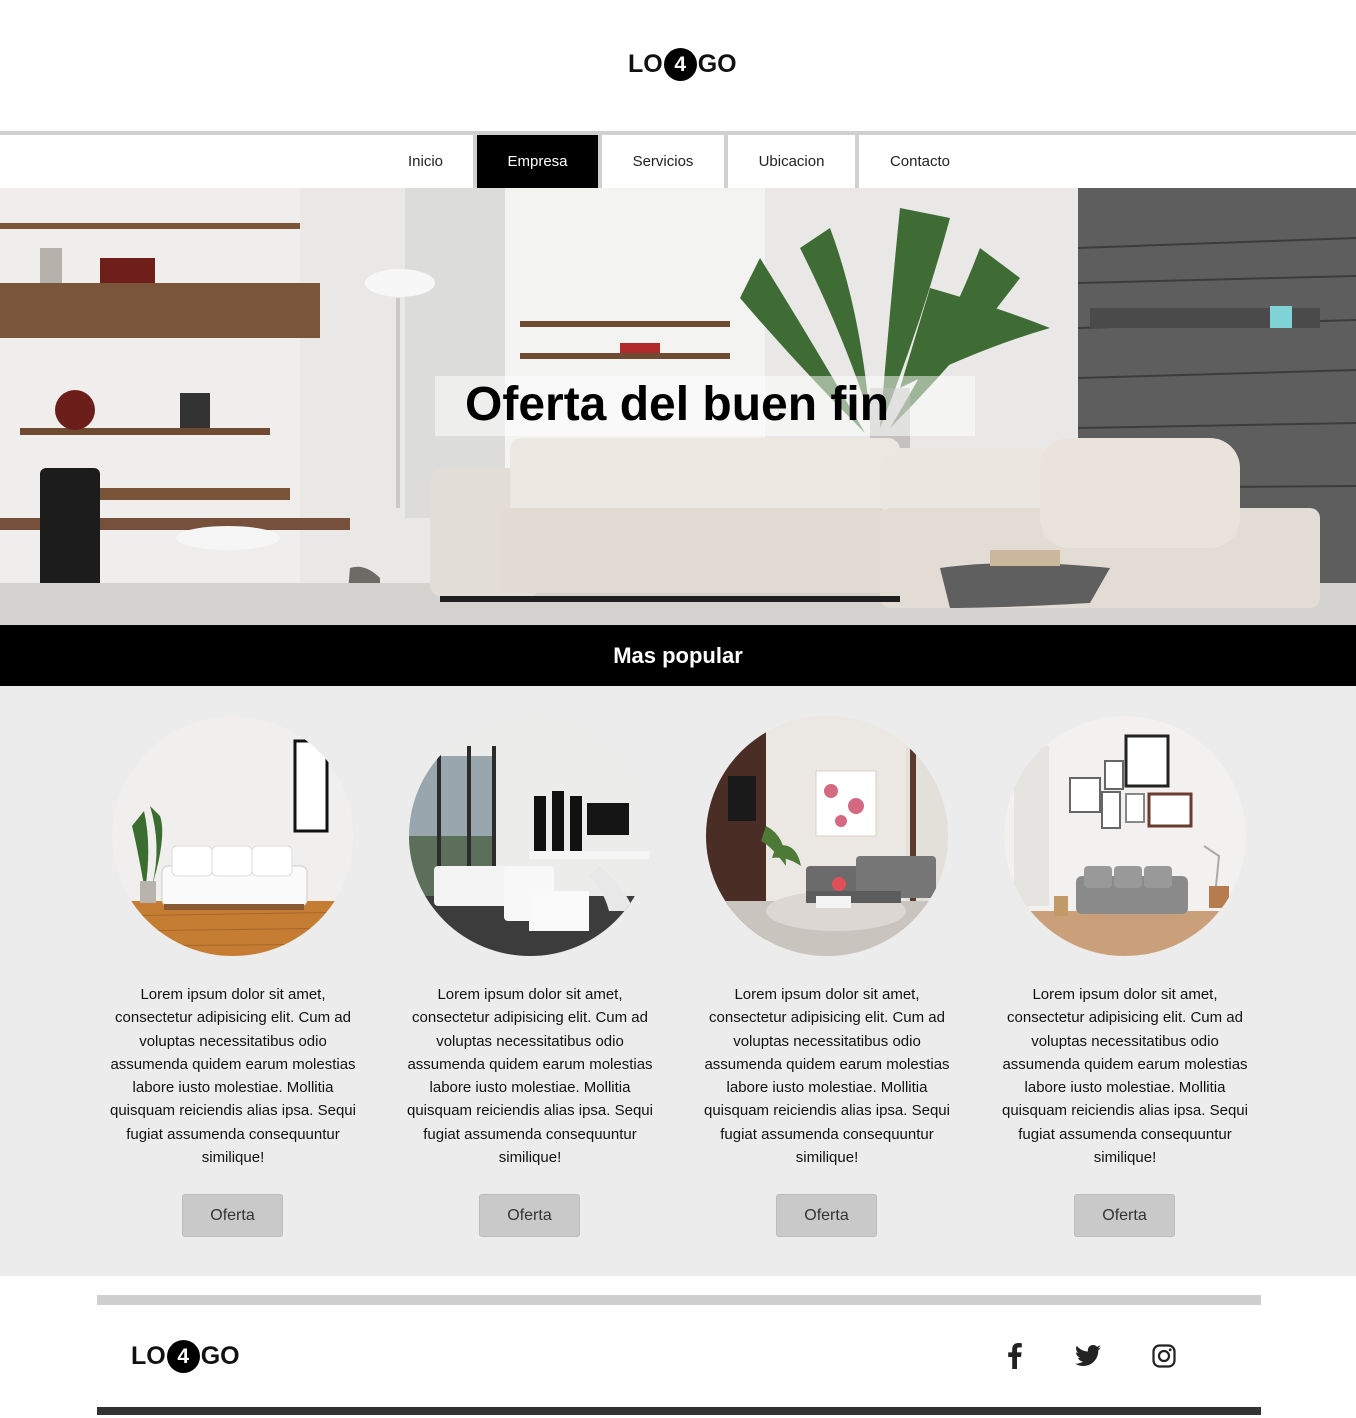 This screenshot has width=1356, height=1418. Describe the element at coordinates (920, 161) in the screenshot. I see `nav-item-contacto: Contacto` at that location.